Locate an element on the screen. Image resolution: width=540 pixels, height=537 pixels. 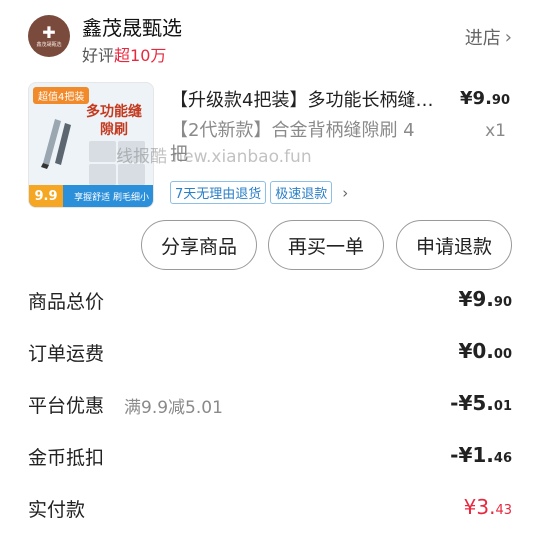
shop-header: ✚ 鑫茂晟甄选 鑫茂晟甄选 好评超10万 进店 › is located at coordinates (270, 40).